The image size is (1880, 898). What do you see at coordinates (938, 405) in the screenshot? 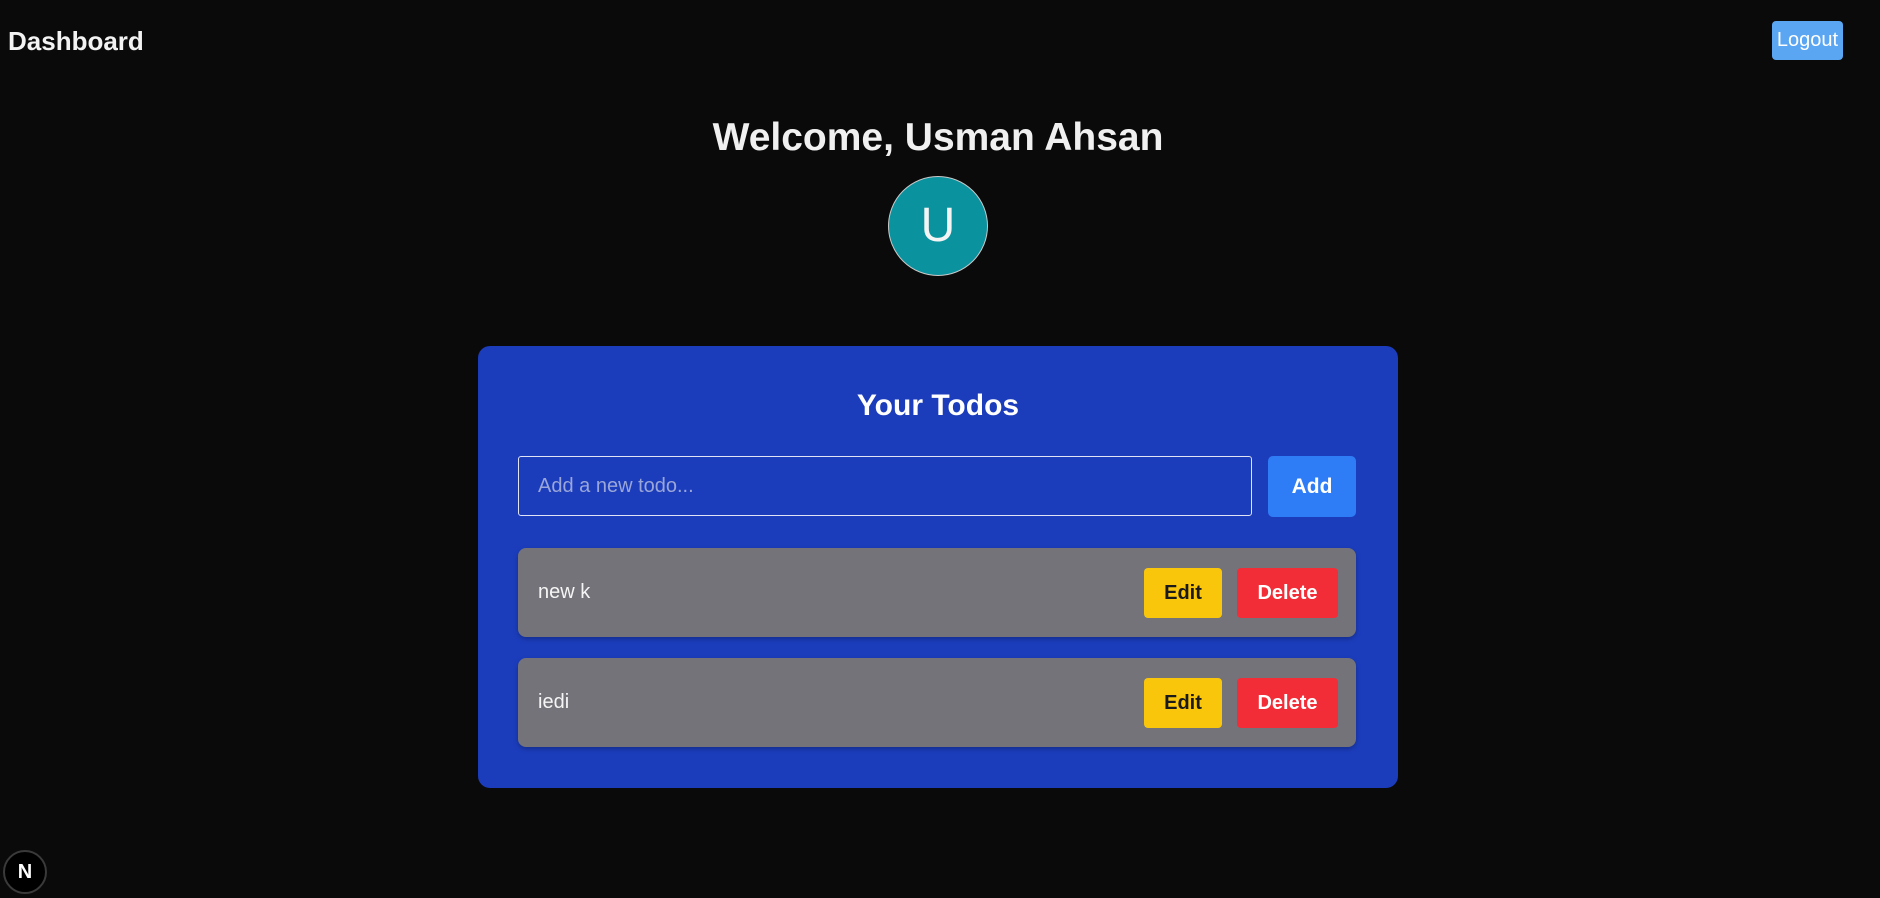
I see `todos-title: Your Todos` at bounding box center [938, 405].